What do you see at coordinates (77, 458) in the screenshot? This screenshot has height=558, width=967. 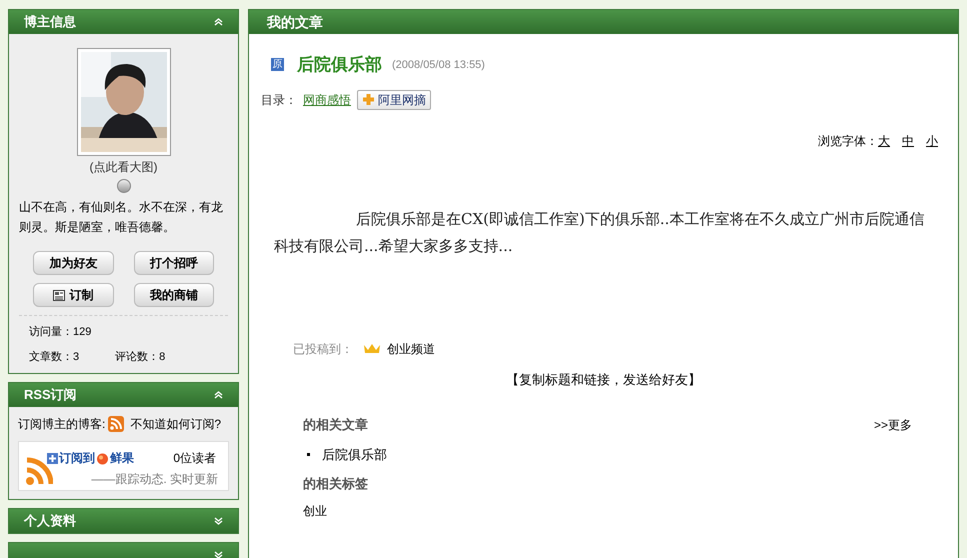 I see `subscribe-link: 订阅到` at bounding box center [77, 458].